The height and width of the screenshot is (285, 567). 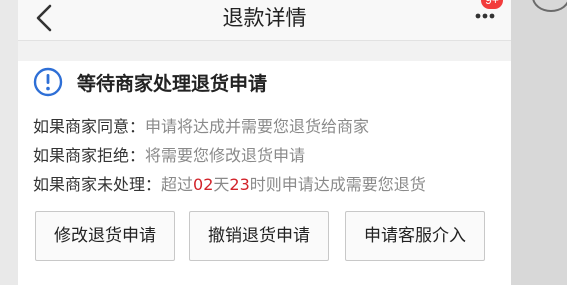 What do you see at coordinates (225, 155) in the screenshot?
I see `info-value-refuse: 将需要您修改退货申请` at bounding box center [225, 155].